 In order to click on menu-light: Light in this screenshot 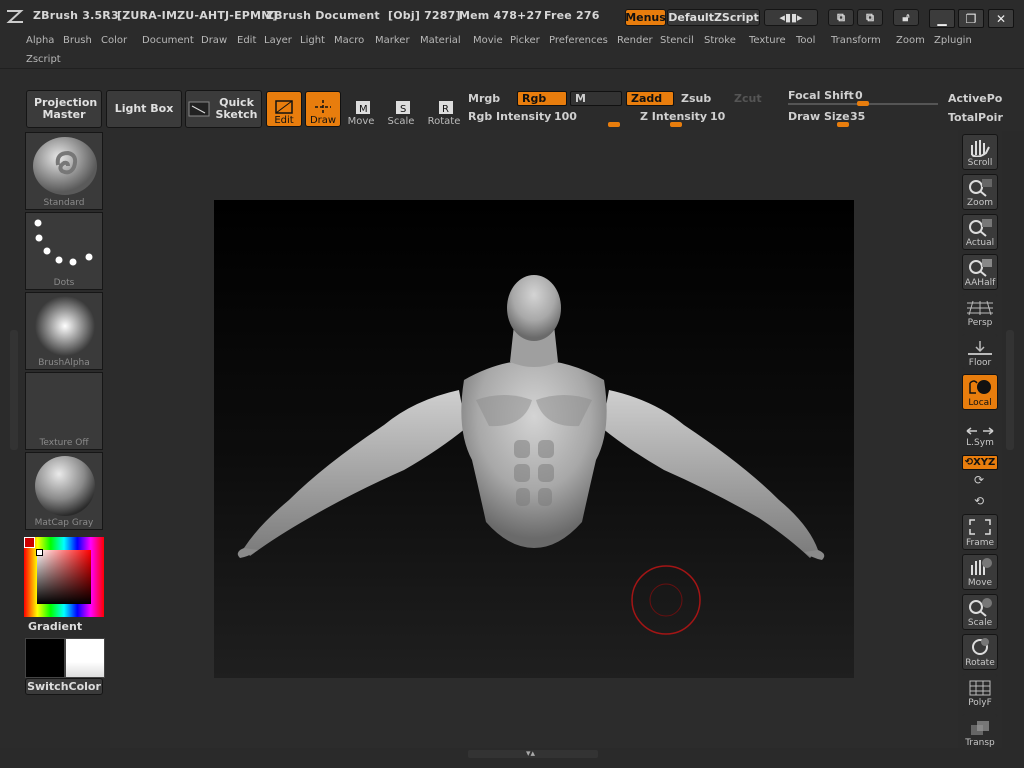, I will do `click(312, 40)`.